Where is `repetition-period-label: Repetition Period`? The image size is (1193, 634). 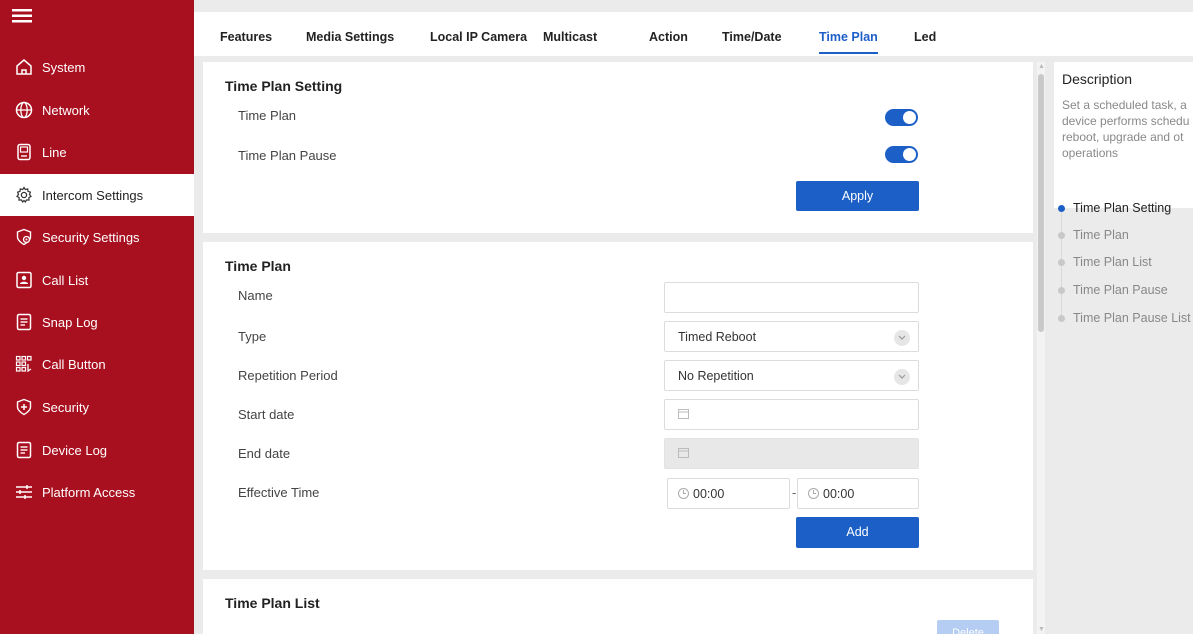 repetition-period-label: Repetition Period is located at coordinates (288, 375).